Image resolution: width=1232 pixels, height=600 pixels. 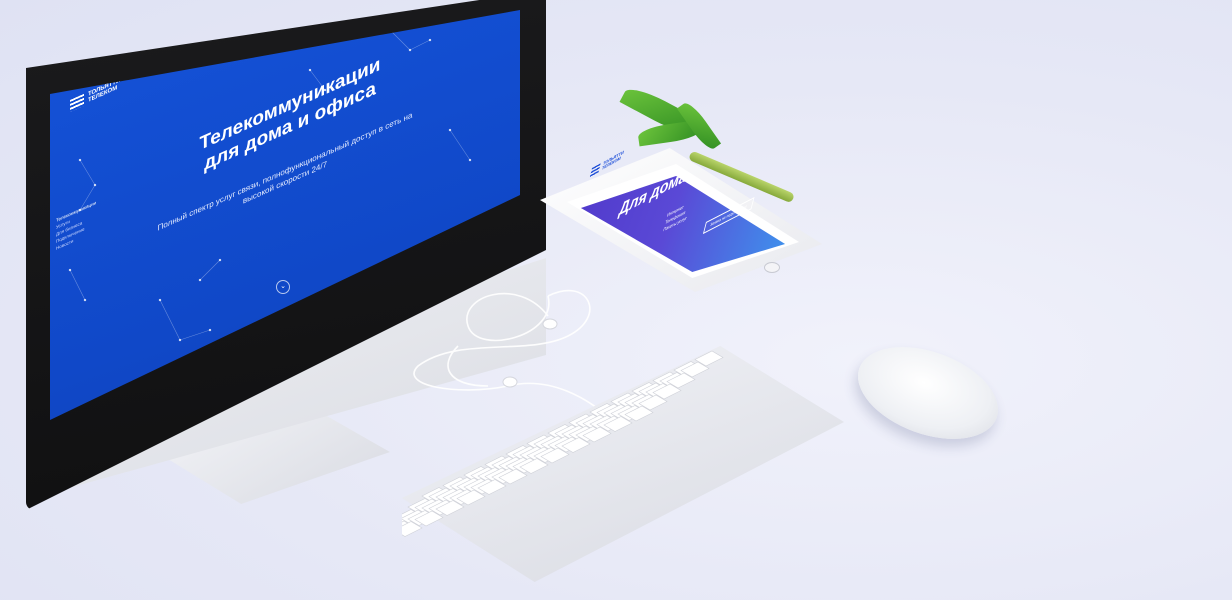 I want to click on magic-mouse, so click(x=928, y=393).